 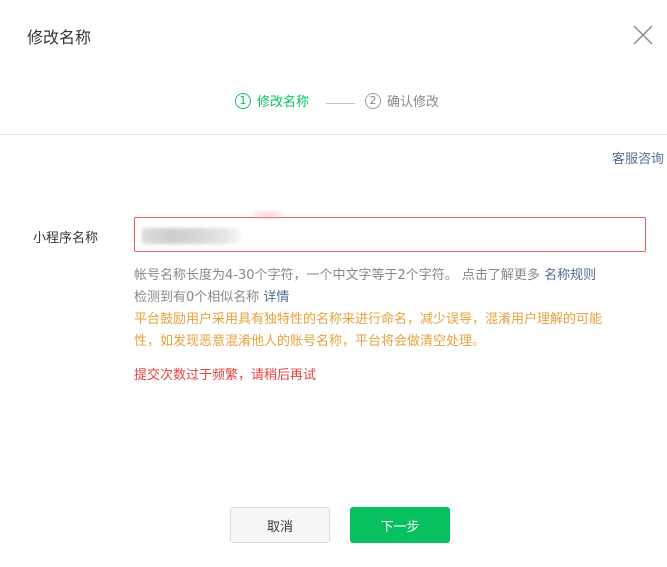 I want to click on step-indicator: 1 修改名称 2 确认修改, so click(x=333, y=102).